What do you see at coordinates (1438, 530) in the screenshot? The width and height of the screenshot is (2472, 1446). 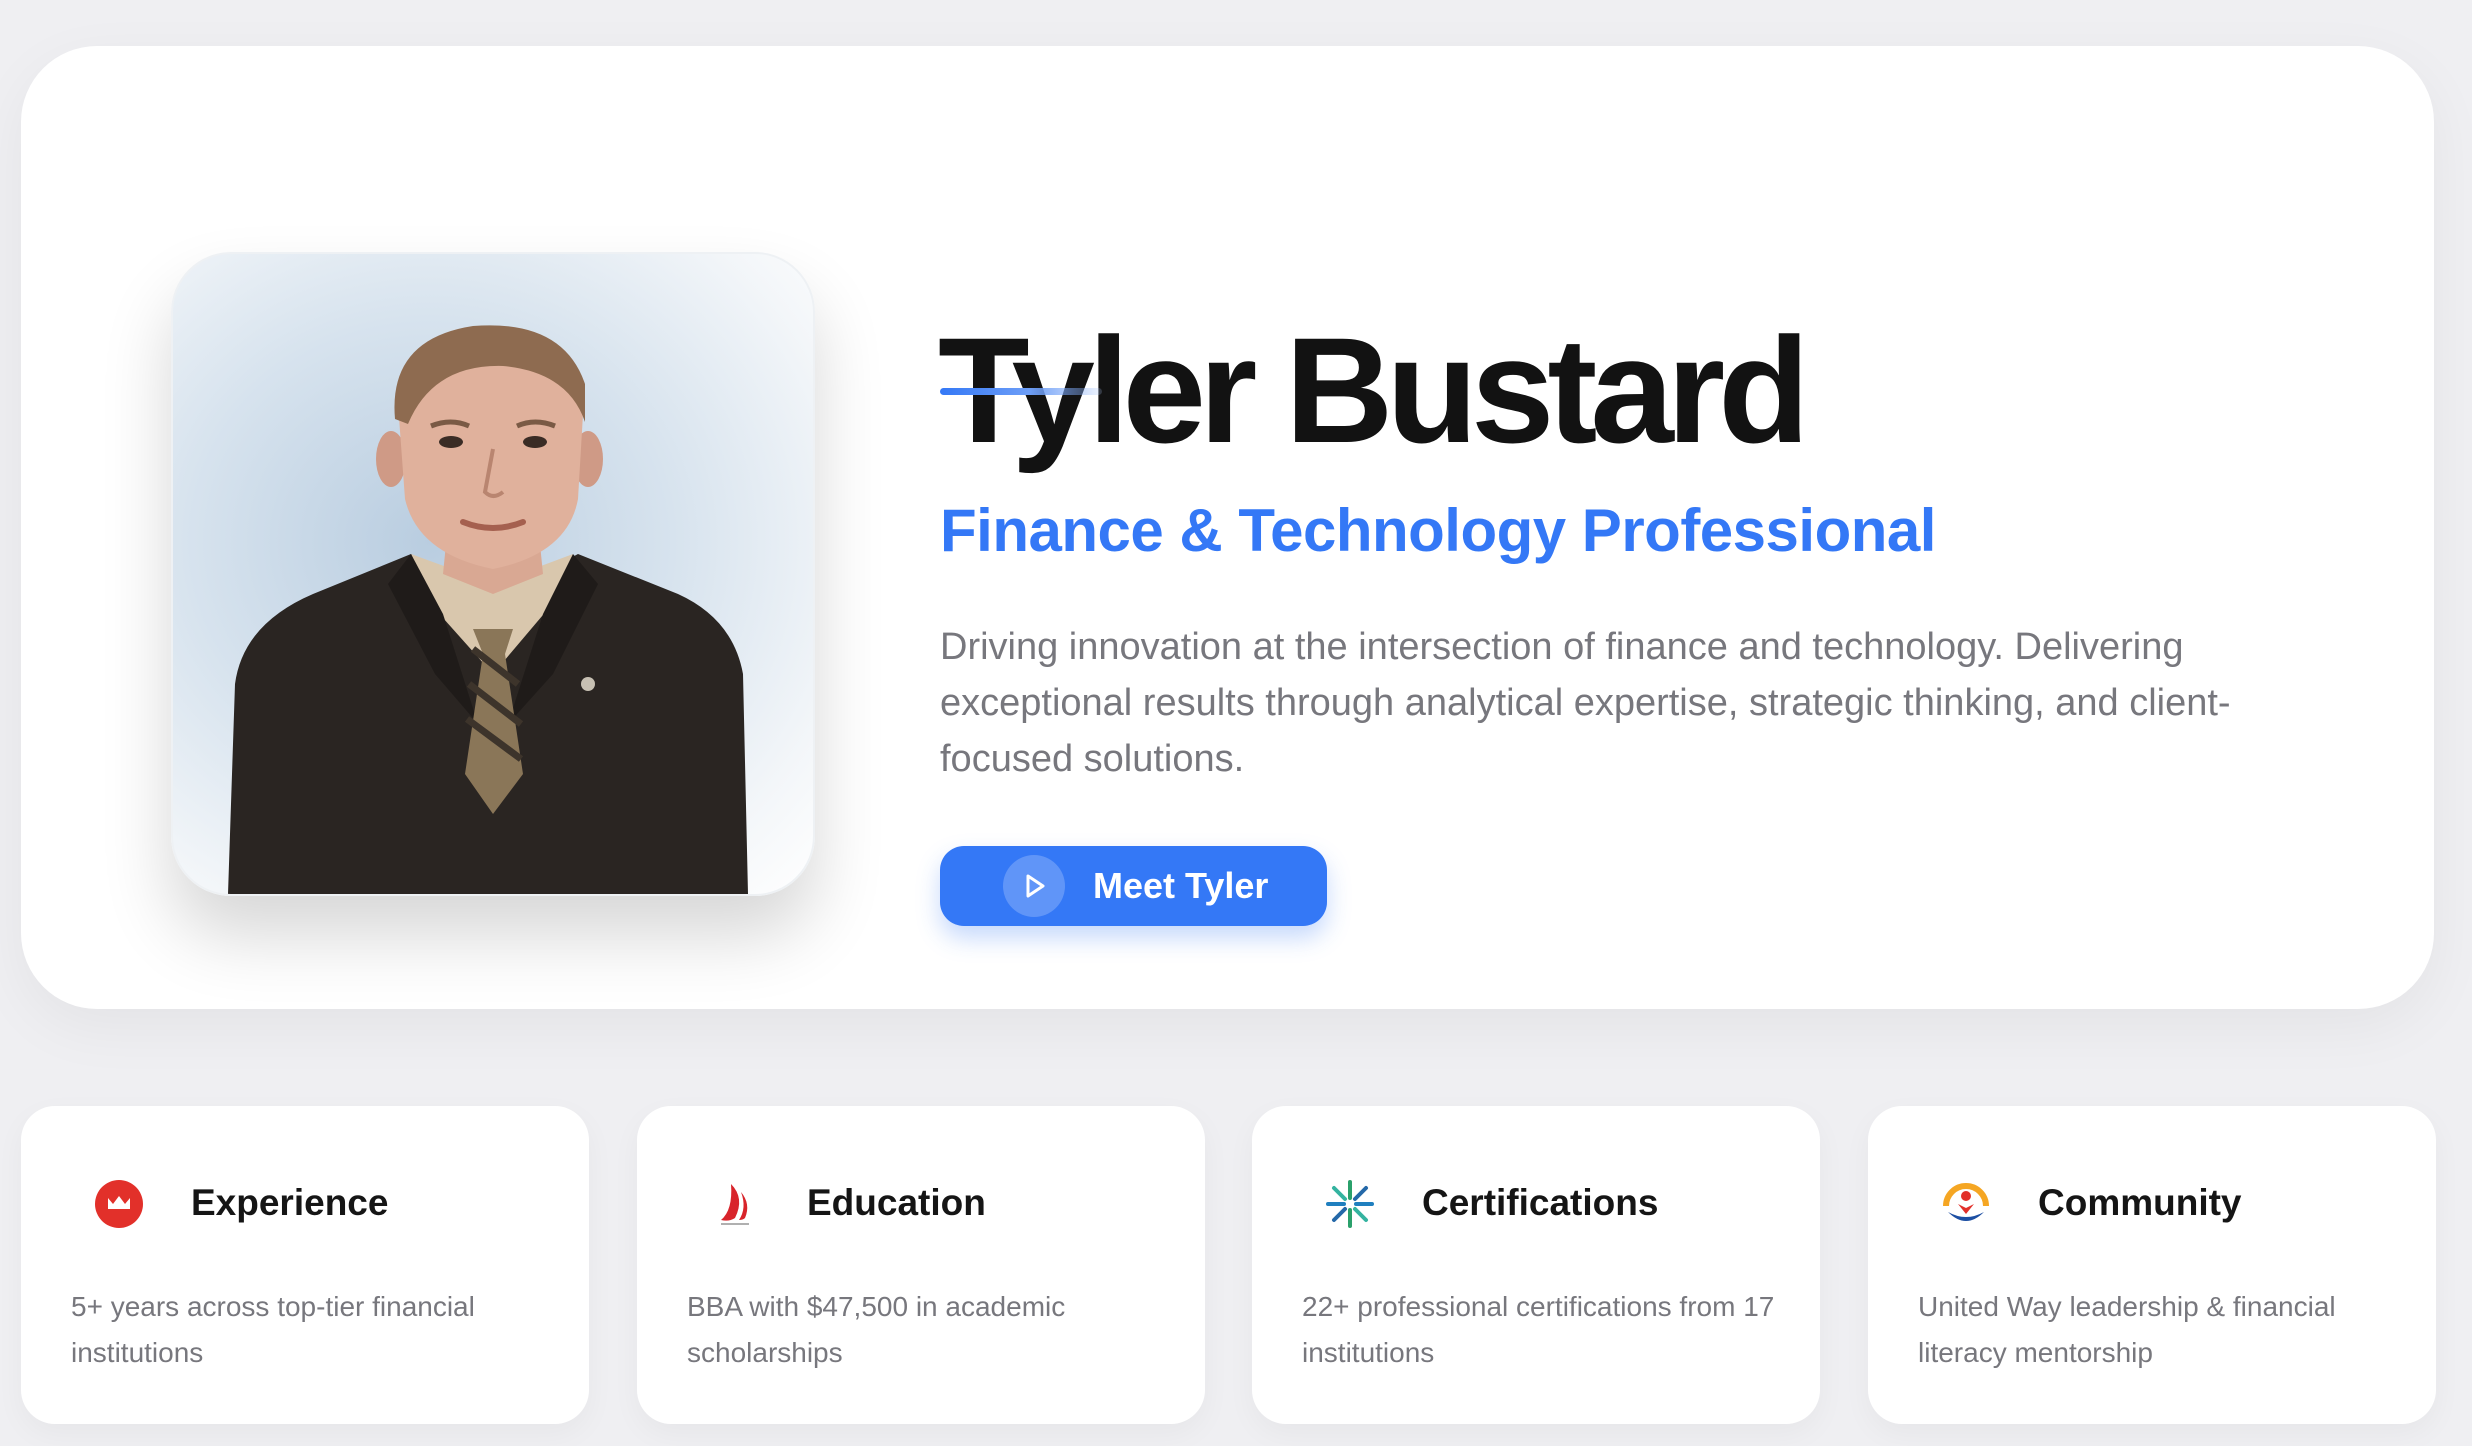 I see `profile-title: Finance & Technology Professional` at bounding box center [1438, 530].